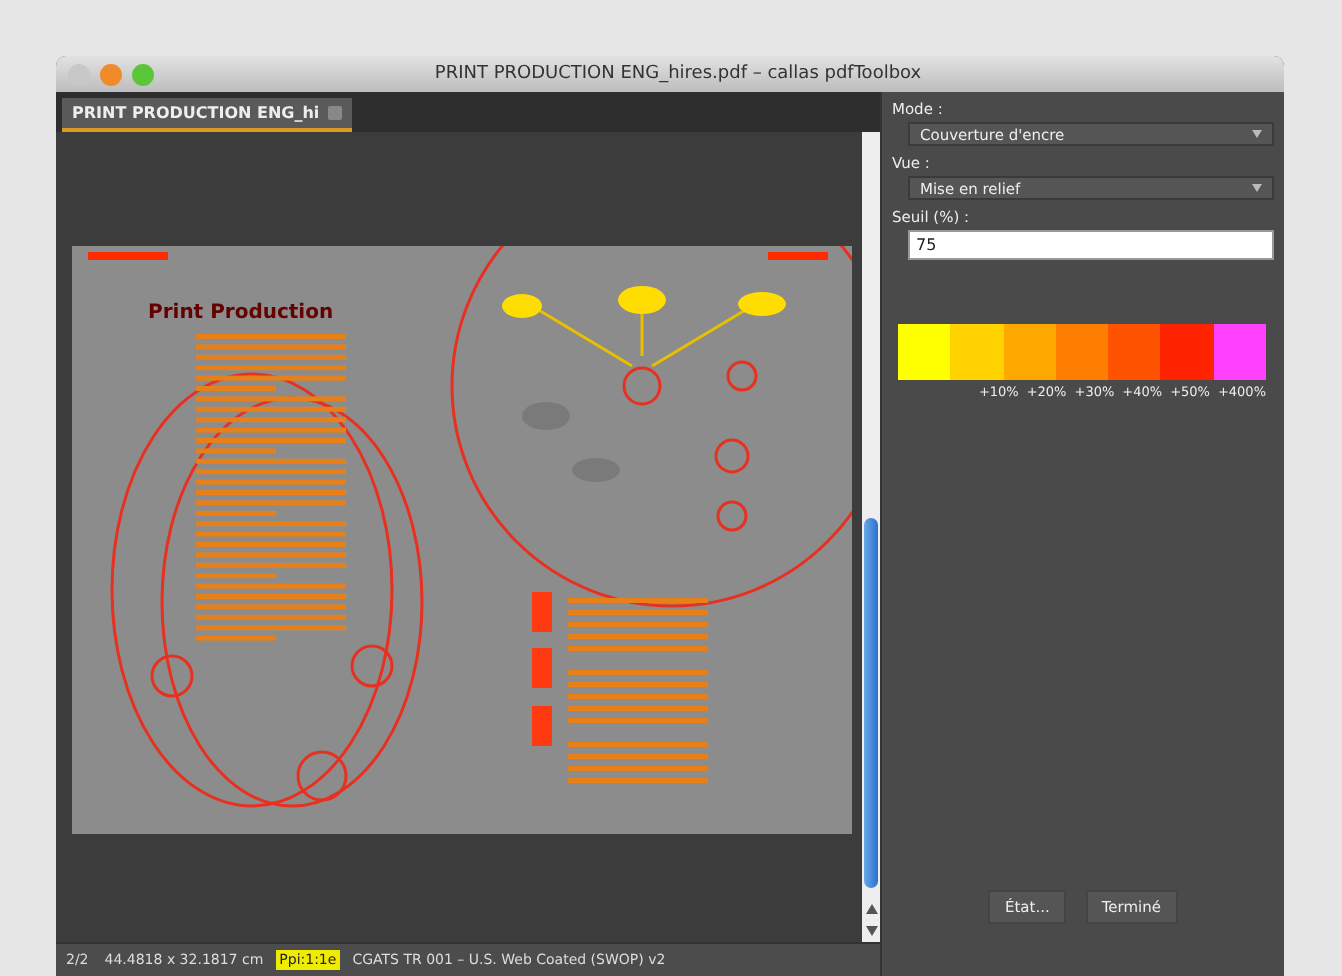 The width and height of the screenshot is (1342, 976). I want to click on scroll-up-icon, so click(871, 909).